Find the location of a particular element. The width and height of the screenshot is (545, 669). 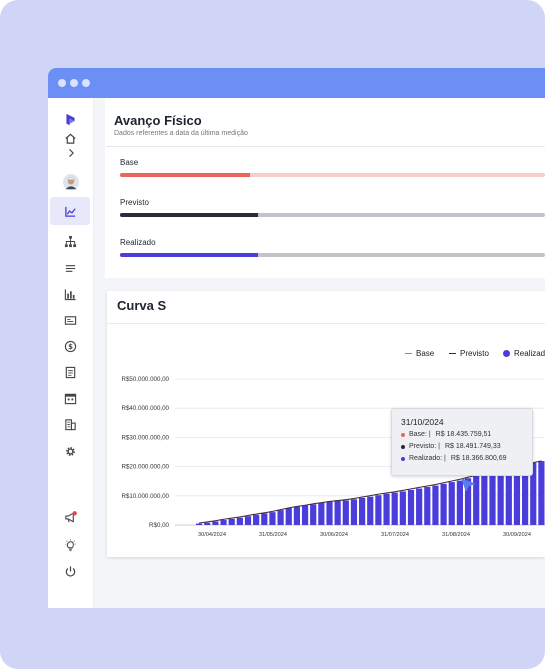

tooltip-dot-realizado is located at coordinates (403, 458).